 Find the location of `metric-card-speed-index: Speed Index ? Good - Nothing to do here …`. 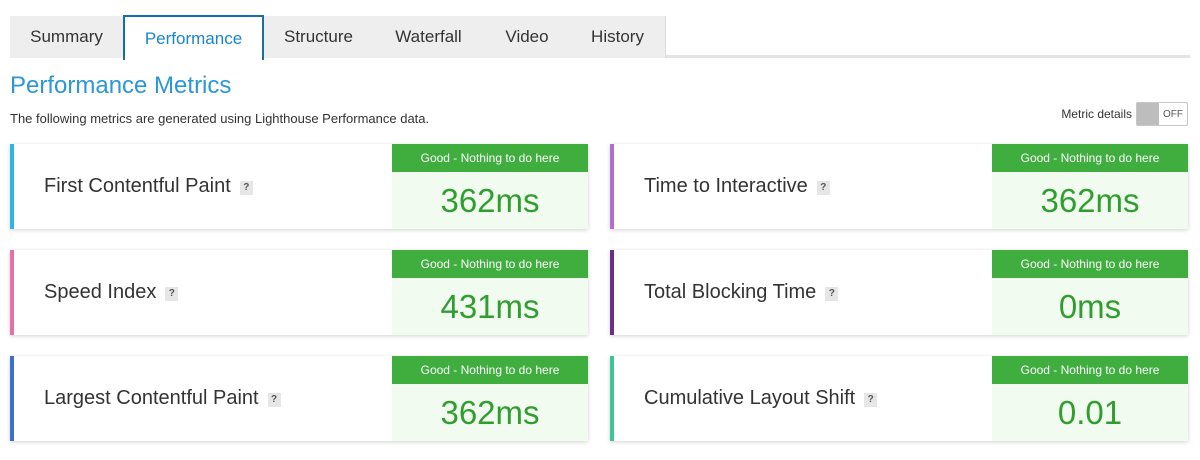

metric-card-speed-index: Speed Index ? Good - Nothing to do here … is located at coordinates (299, 292).